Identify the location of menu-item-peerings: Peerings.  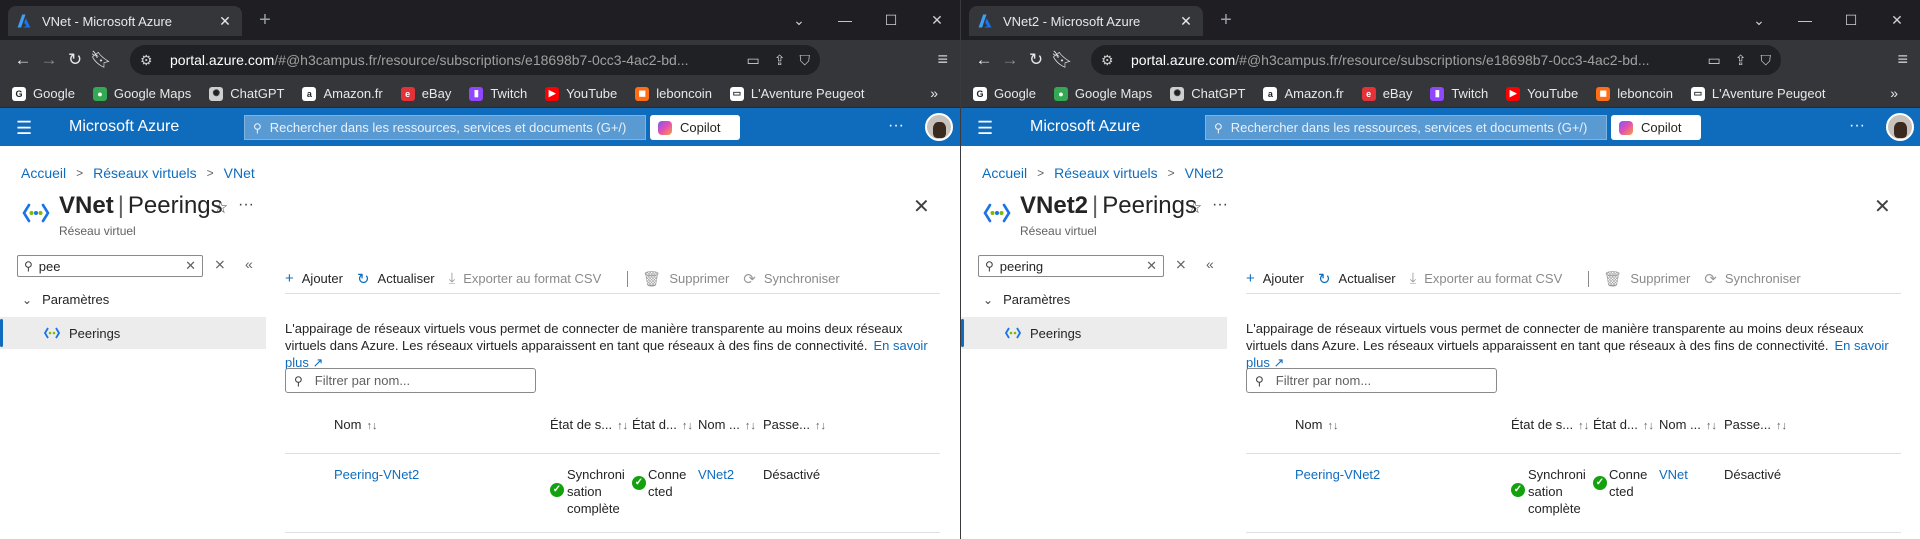
(133, 333).